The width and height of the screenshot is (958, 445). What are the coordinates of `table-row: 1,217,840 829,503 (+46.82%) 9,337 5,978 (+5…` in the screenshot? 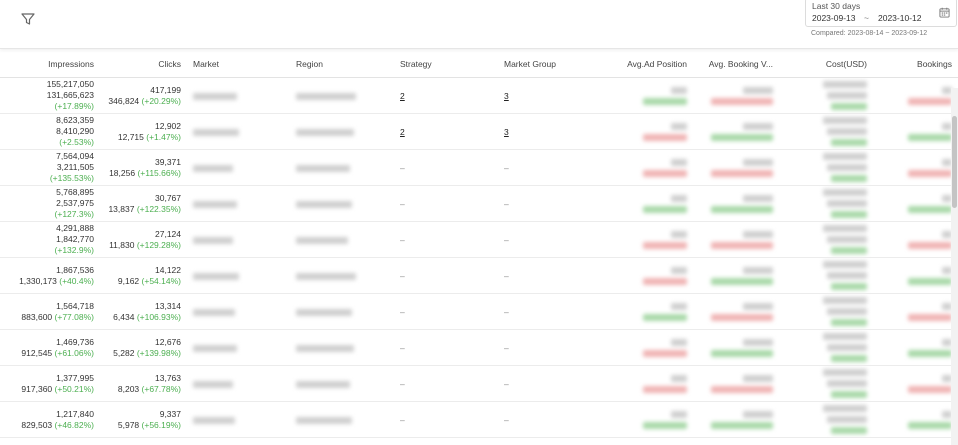 It's located at (479, 419).